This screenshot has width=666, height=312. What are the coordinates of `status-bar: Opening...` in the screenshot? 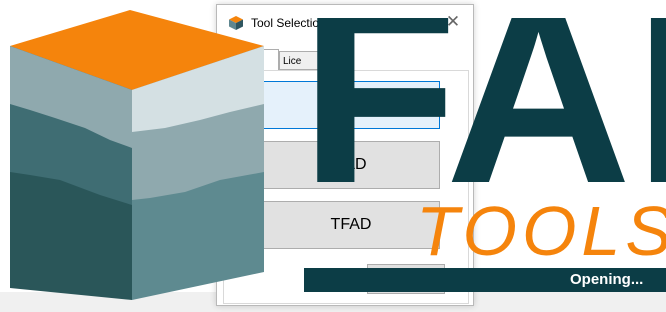 It's located at (485, 280).